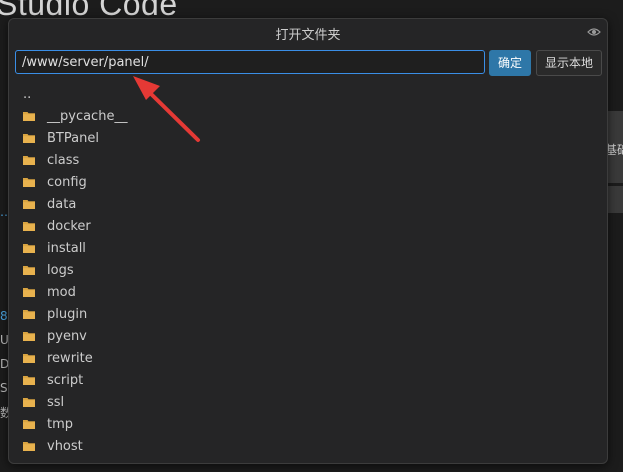  Describe the element at coordinates (60, 270) in the screenshot. I see `folder-name: logs` at that location.